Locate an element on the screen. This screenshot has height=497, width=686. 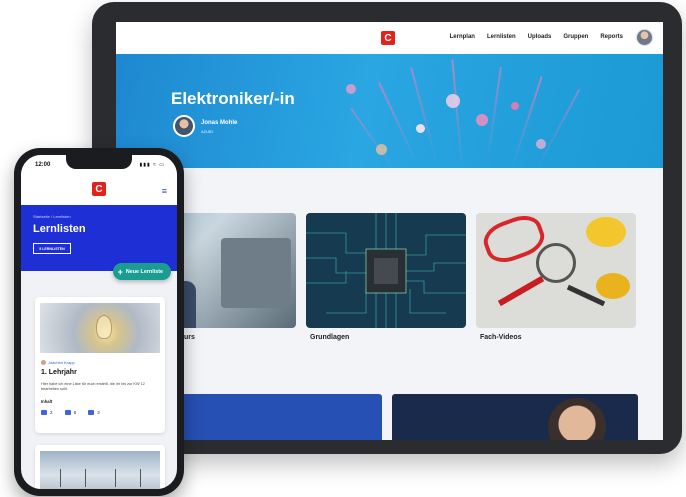
stat-documents-value: 2 is located at coordinates (51, 412).